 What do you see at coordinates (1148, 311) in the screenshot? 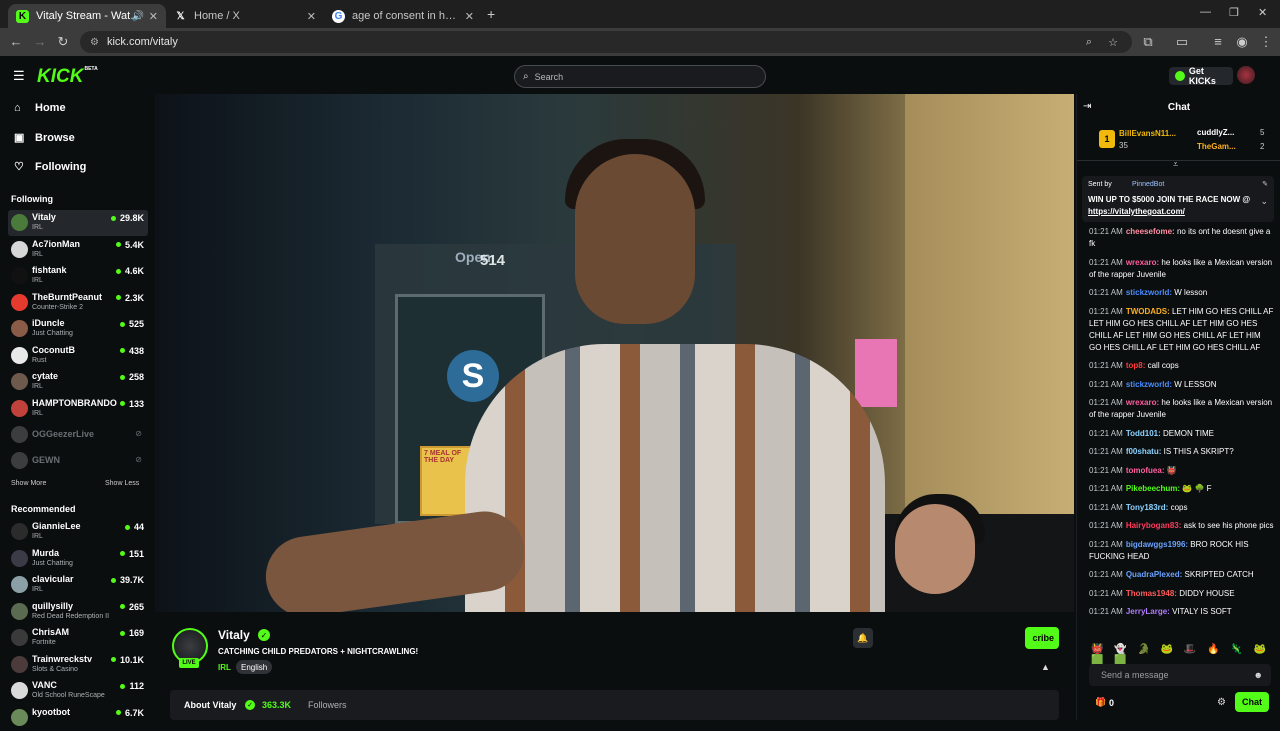
I see `message-username: TWODADS:` at bounding box center [1148, 311].